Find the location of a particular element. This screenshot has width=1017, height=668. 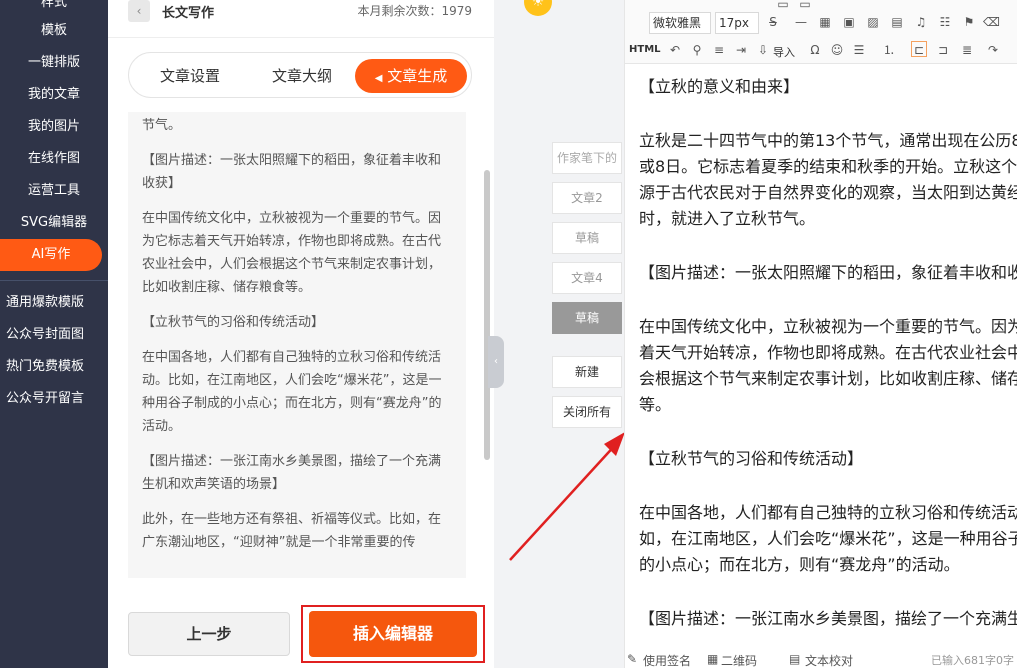

preview-paragraph: 【立秋节气的习俗和传统活动】 is located at coordinates (233, 322).